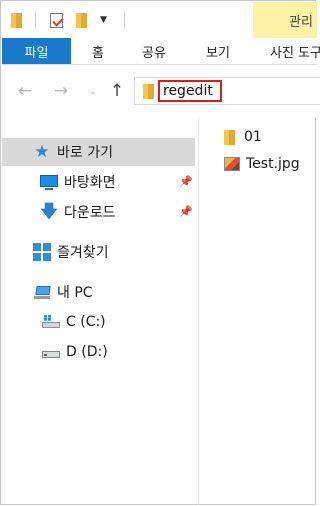 Image resolution: width=320 pixels, height=506 pixels. I want to click on address-value: regedit, so click(190, 91).